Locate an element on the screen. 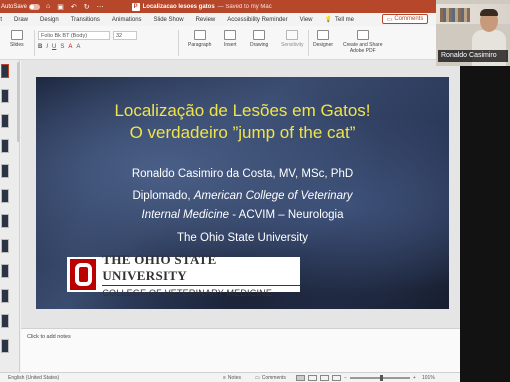  zoom-in-button: + is located at coordinates (414, 378).